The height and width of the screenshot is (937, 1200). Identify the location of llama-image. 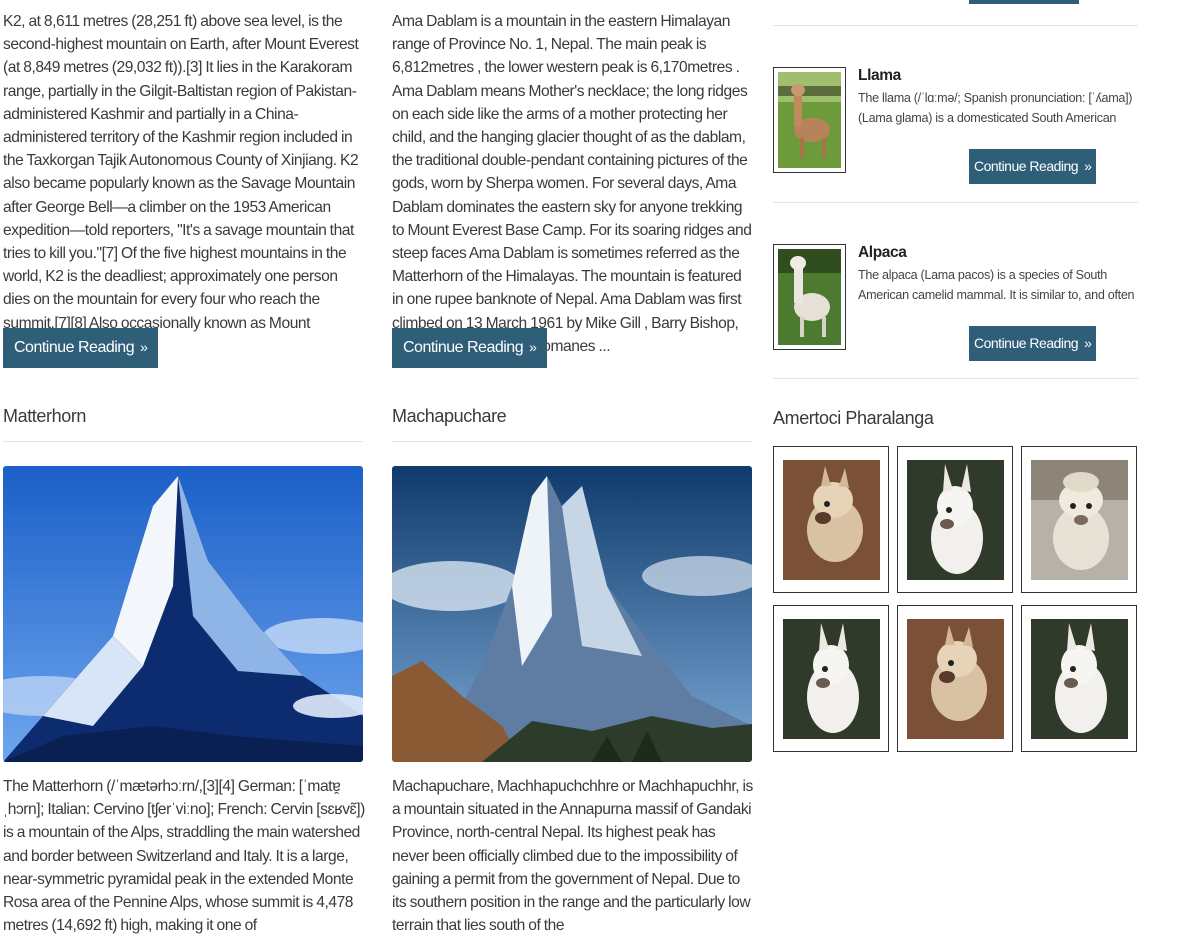
(809, 120).